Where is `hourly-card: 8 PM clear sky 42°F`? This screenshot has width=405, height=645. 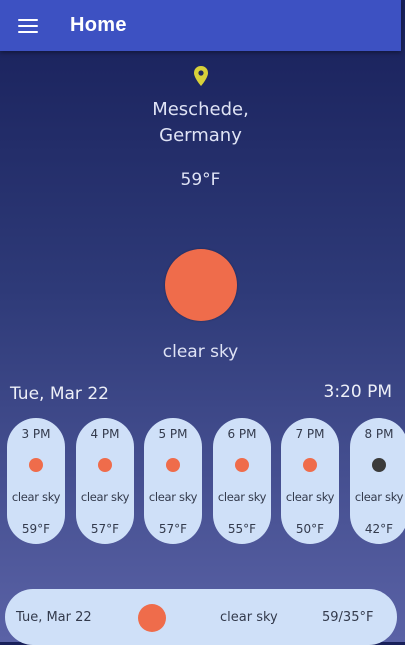
hourly-card: 8 PM clear sky 42°F is located at coordinates (377, 481).